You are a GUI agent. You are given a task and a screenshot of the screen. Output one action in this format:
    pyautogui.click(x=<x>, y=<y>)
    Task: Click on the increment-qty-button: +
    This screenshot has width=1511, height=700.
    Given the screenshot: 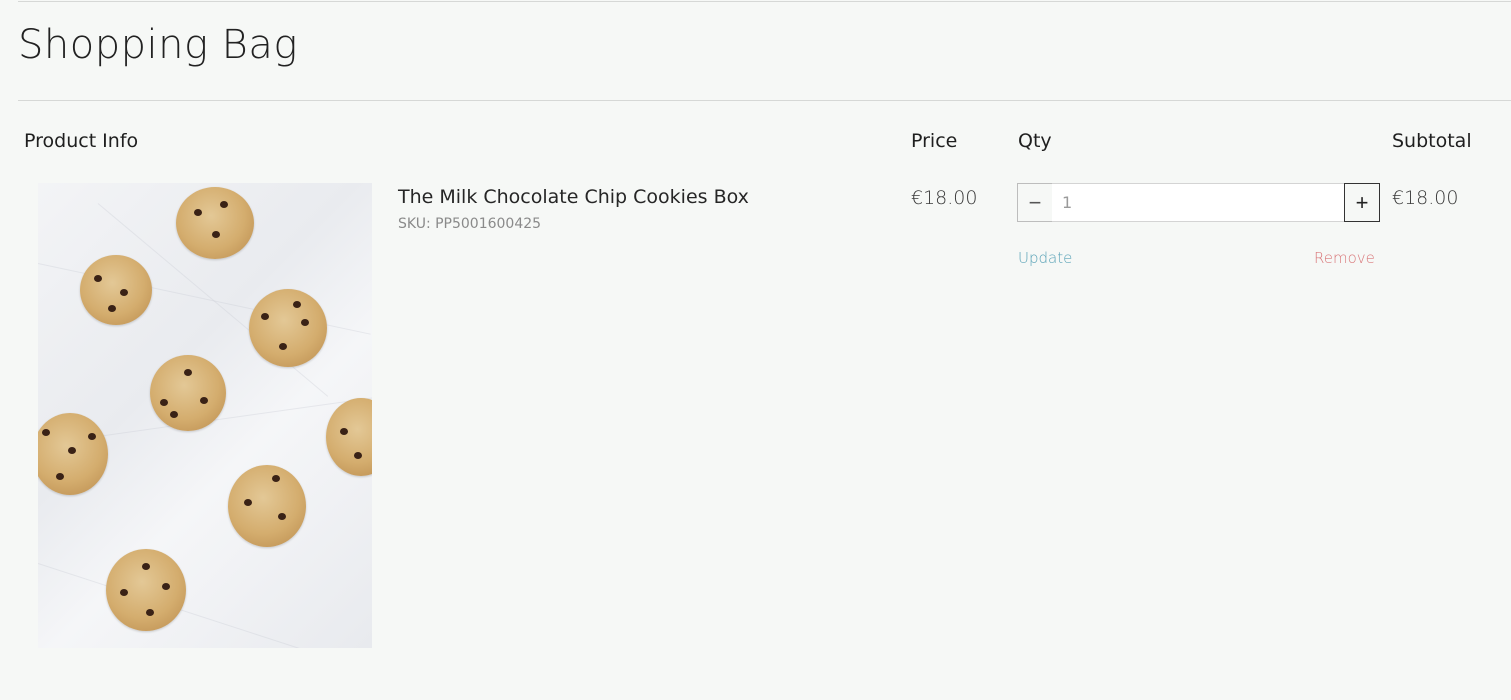 What is the action you would take?
    pyautogui.click(x=1362, y=202)
    